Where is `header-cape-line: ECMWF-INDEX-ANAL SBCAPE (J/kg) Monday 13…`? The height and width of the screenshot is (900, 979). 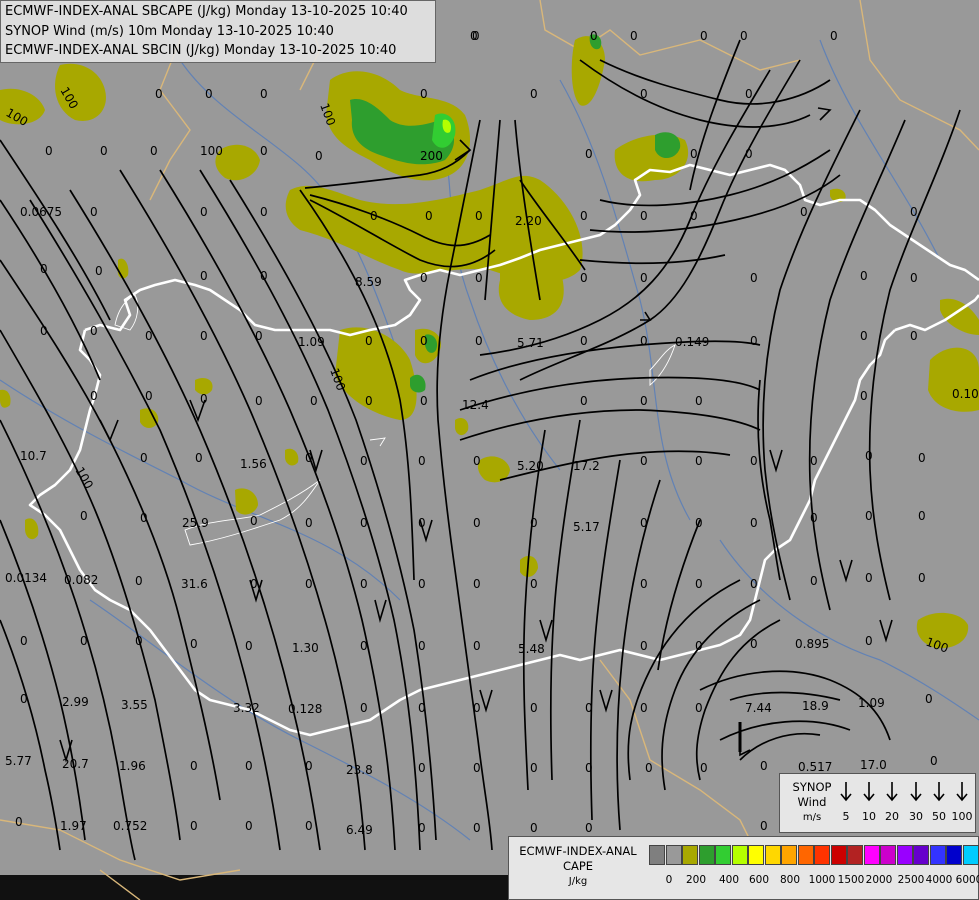 header-cape-line: ECMWF-INDEX-ANAL SBCAPE (J/kg) Monday 13… is located at coordinates (206, 11).